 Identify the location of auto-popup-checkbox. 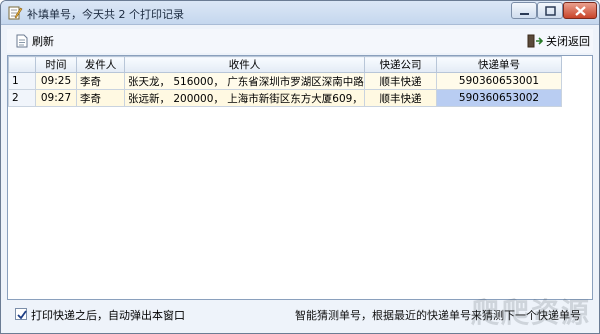
(21, 314).